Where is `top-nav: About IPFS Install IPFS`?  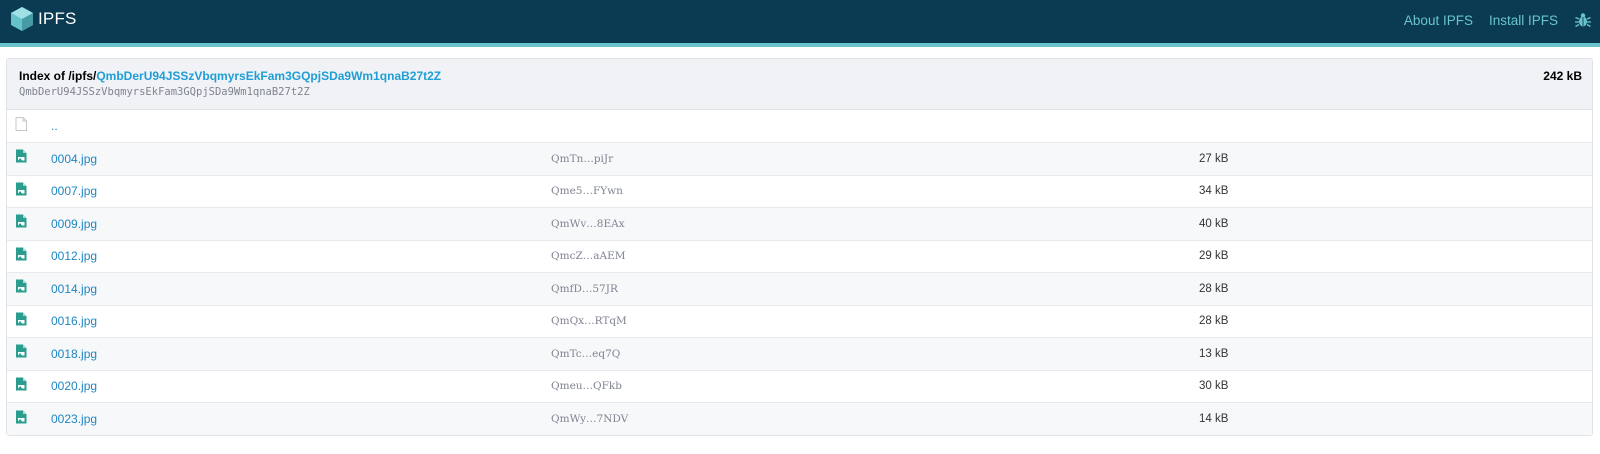
top-nav: About IPFS Install IPFS is located at coordinates (1490, 20).